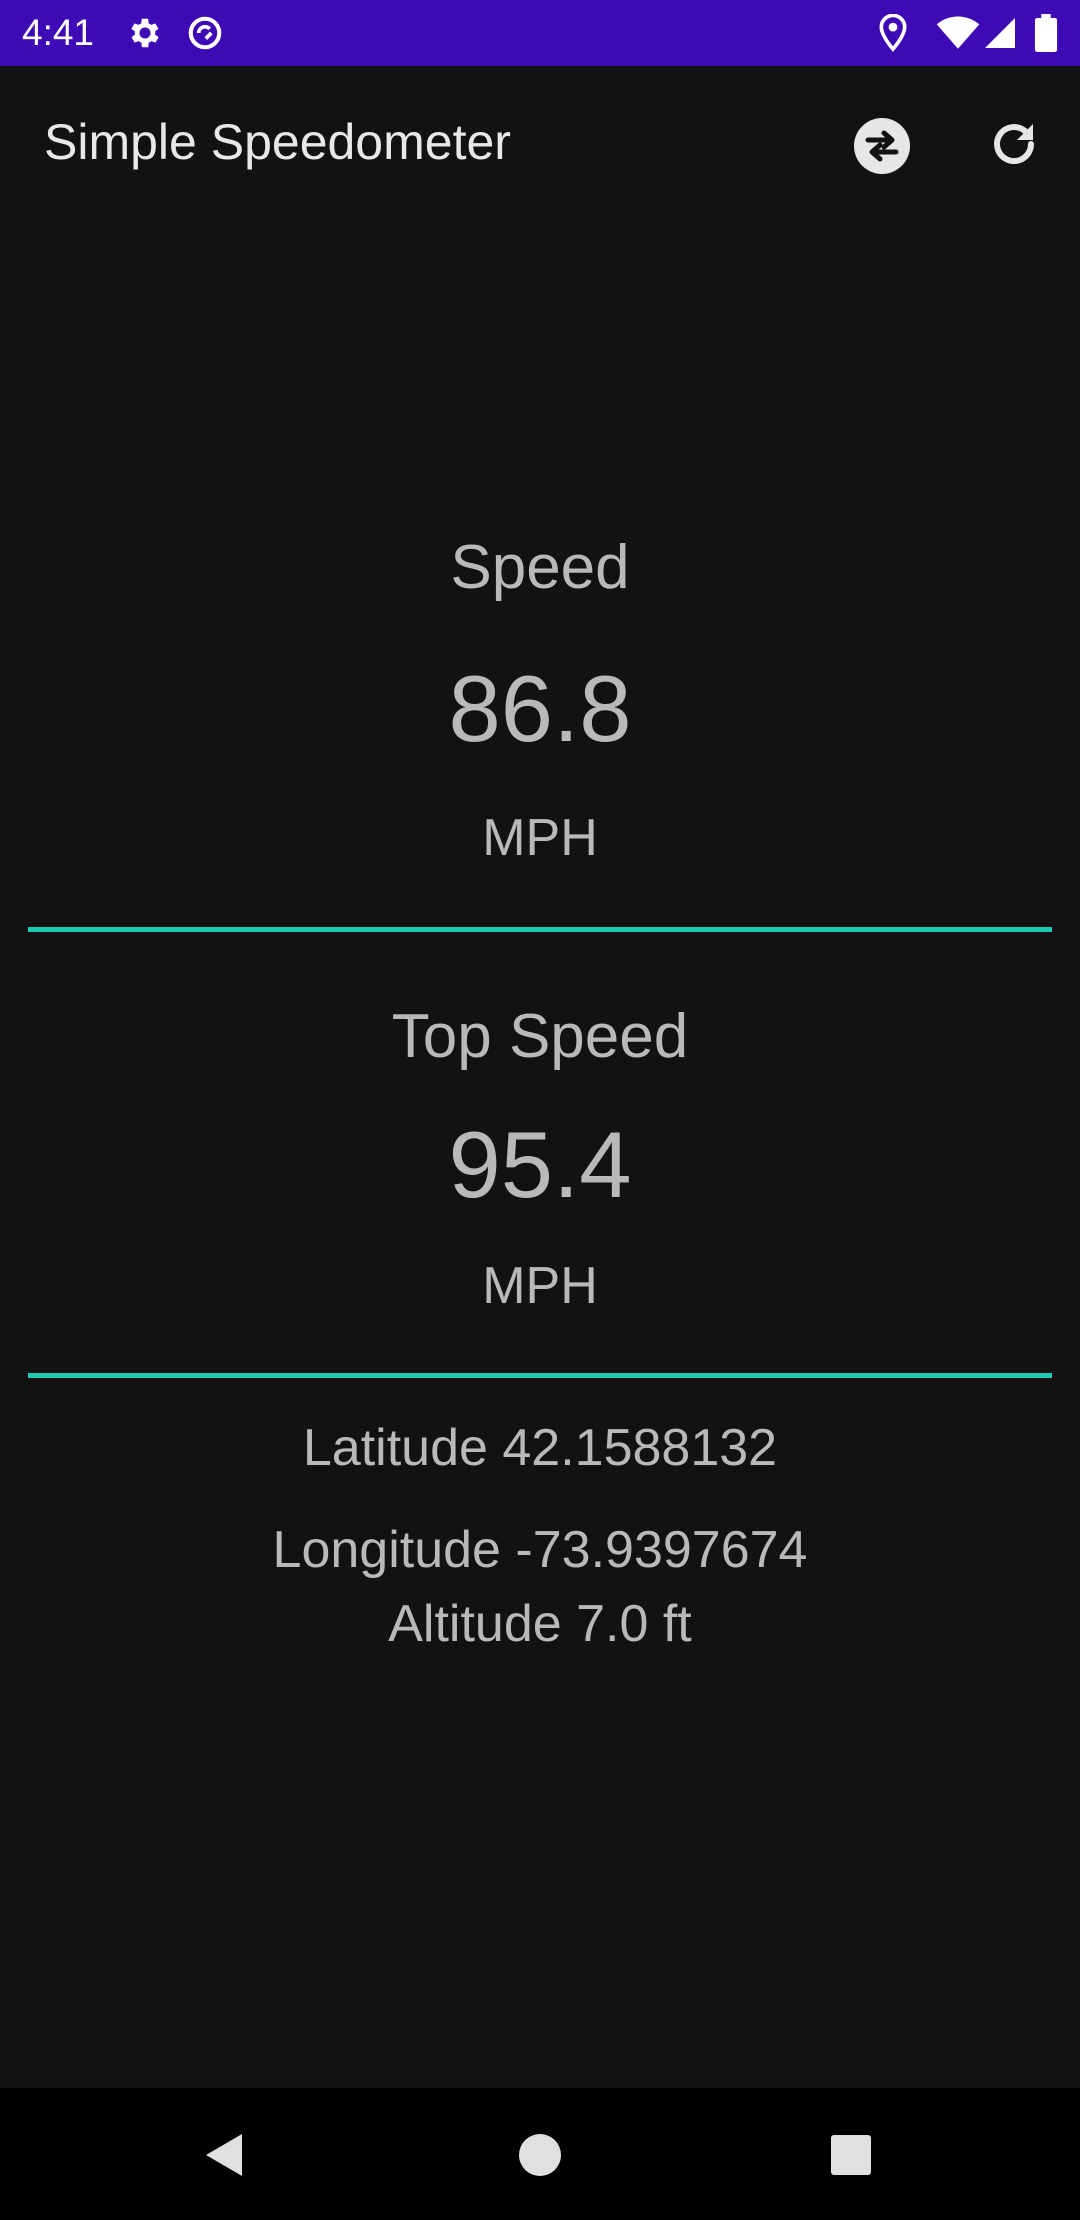 The height and width of the screenshot is (2220, 1080). Describe the element at coordinates (893, 32) in the screenshot. I see `location-icon` at that location.